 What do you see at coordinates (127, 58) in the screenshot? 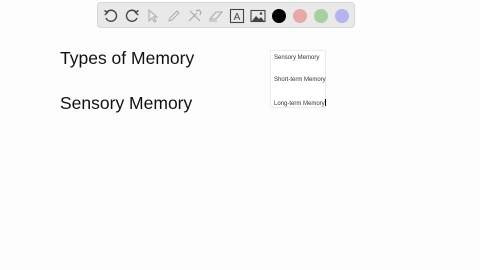
I see `heading-types-of-memory: Types of Memory` at bounding box center [127, 58].